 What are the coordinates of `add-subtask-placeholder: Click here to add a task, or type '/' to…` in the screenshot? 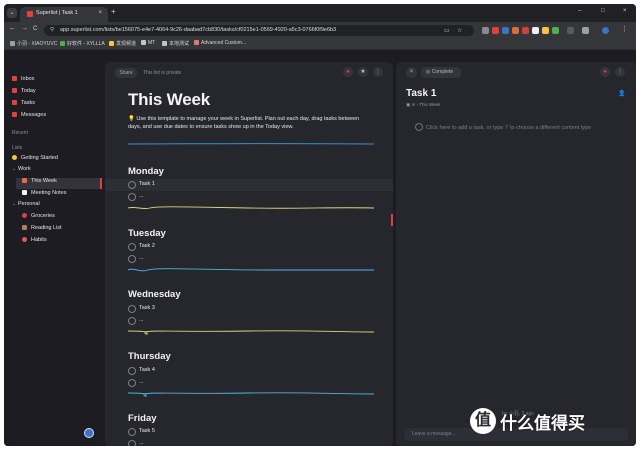 It's located at (511, 128).